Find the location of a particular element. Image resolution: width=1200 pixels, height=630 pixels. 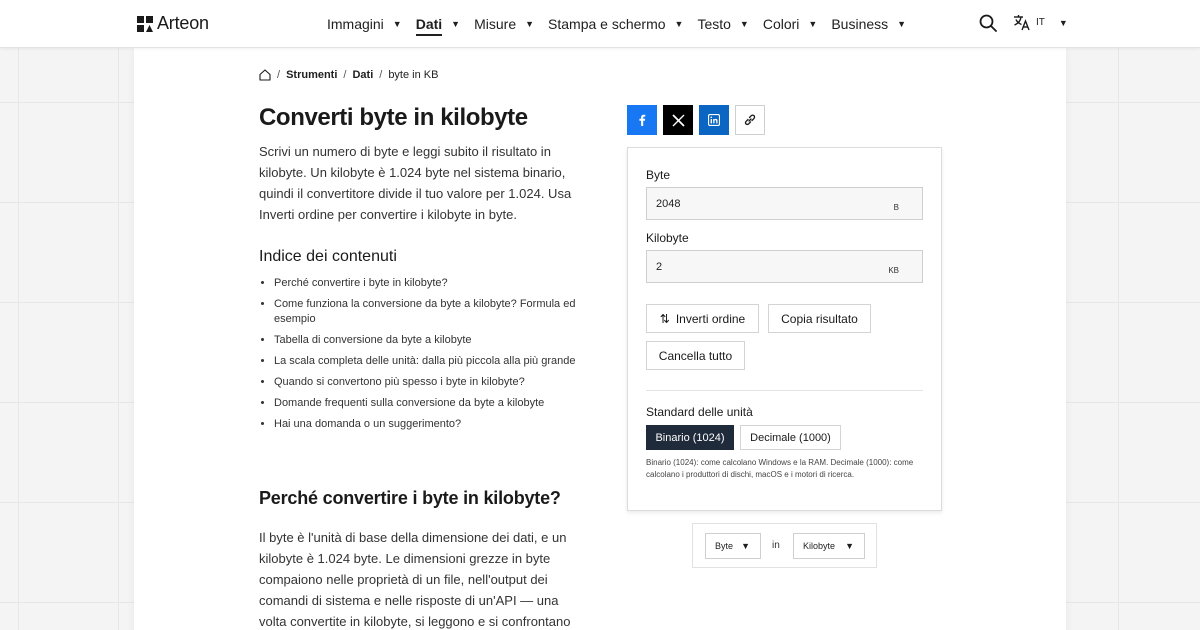

from-unit-value: Byte is located at coordinates (724, 546).